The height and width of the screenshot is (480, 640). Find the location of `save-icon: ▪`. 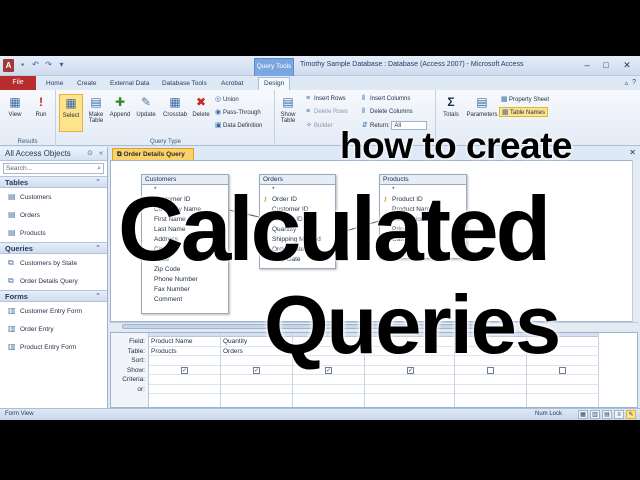

save-icon: ▪ is located at coordinates (22, 65).